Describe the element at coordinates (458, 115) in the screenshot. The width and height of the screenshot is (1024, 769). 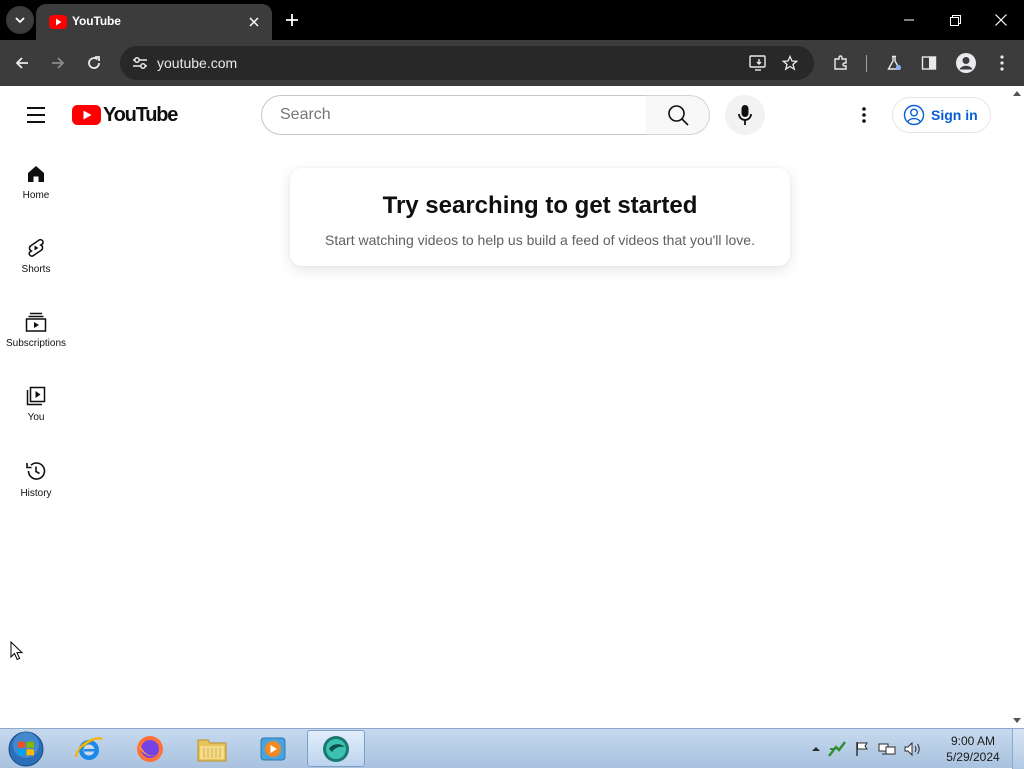
I see `search-input` at that location.